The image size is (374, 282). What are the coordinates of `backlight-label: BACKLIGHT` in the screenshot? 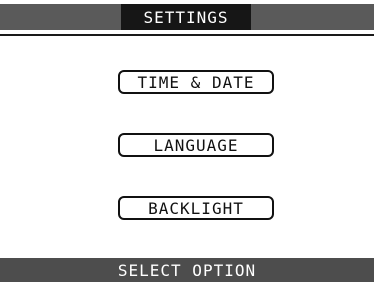 It's located at (196, 208).